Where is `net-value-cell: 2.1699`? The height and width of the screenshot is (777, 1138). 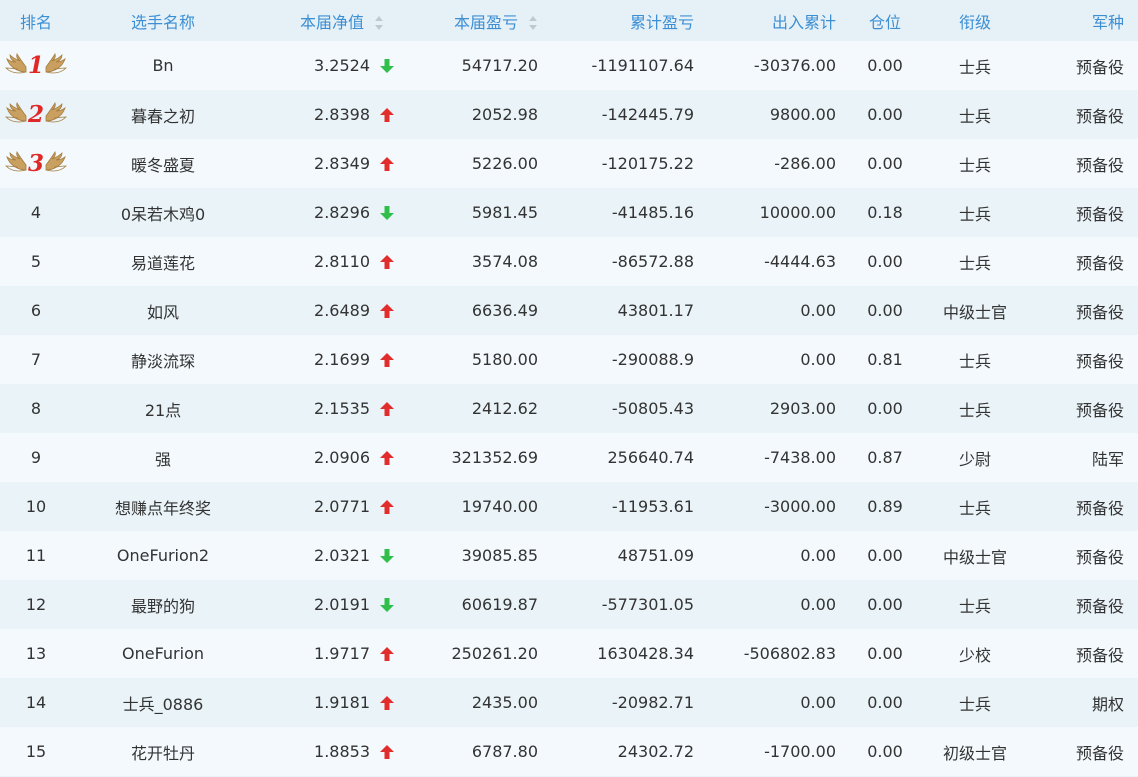
net-value-cell: 2.1699 is located at coordinates (329, 359).